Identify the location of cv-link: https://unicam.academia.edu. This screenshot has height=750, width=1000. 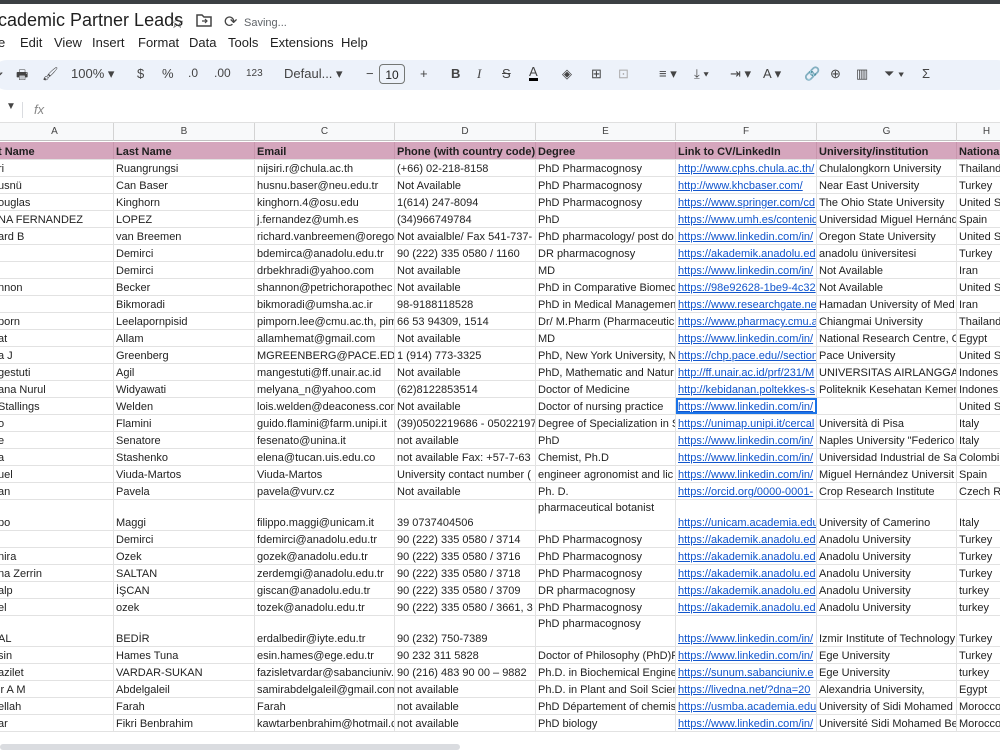
(747, 523).